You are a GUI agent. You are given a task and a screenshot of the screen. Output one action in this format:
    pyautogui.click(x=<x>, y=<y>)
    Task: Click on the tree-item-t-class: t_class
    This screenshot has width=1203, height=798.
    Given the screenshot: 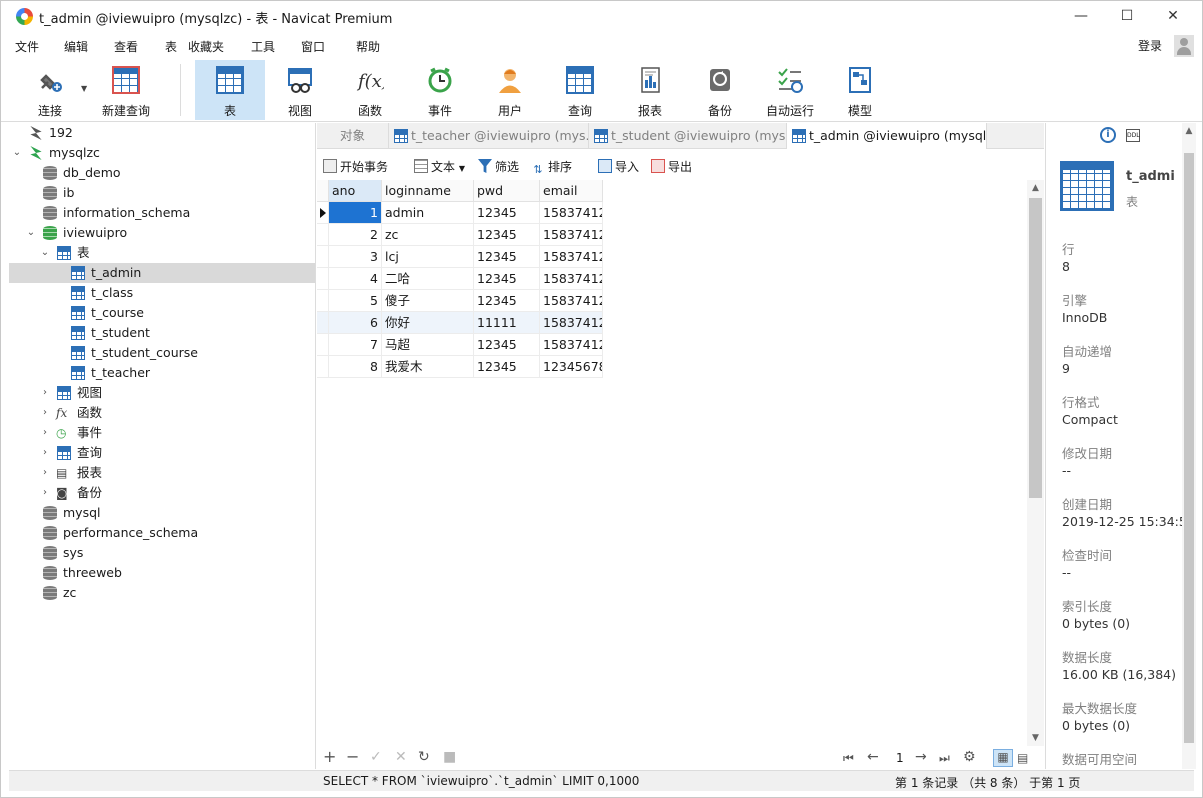 What is the action you would take?
    pyautogui.click(x=162, y=293)
    